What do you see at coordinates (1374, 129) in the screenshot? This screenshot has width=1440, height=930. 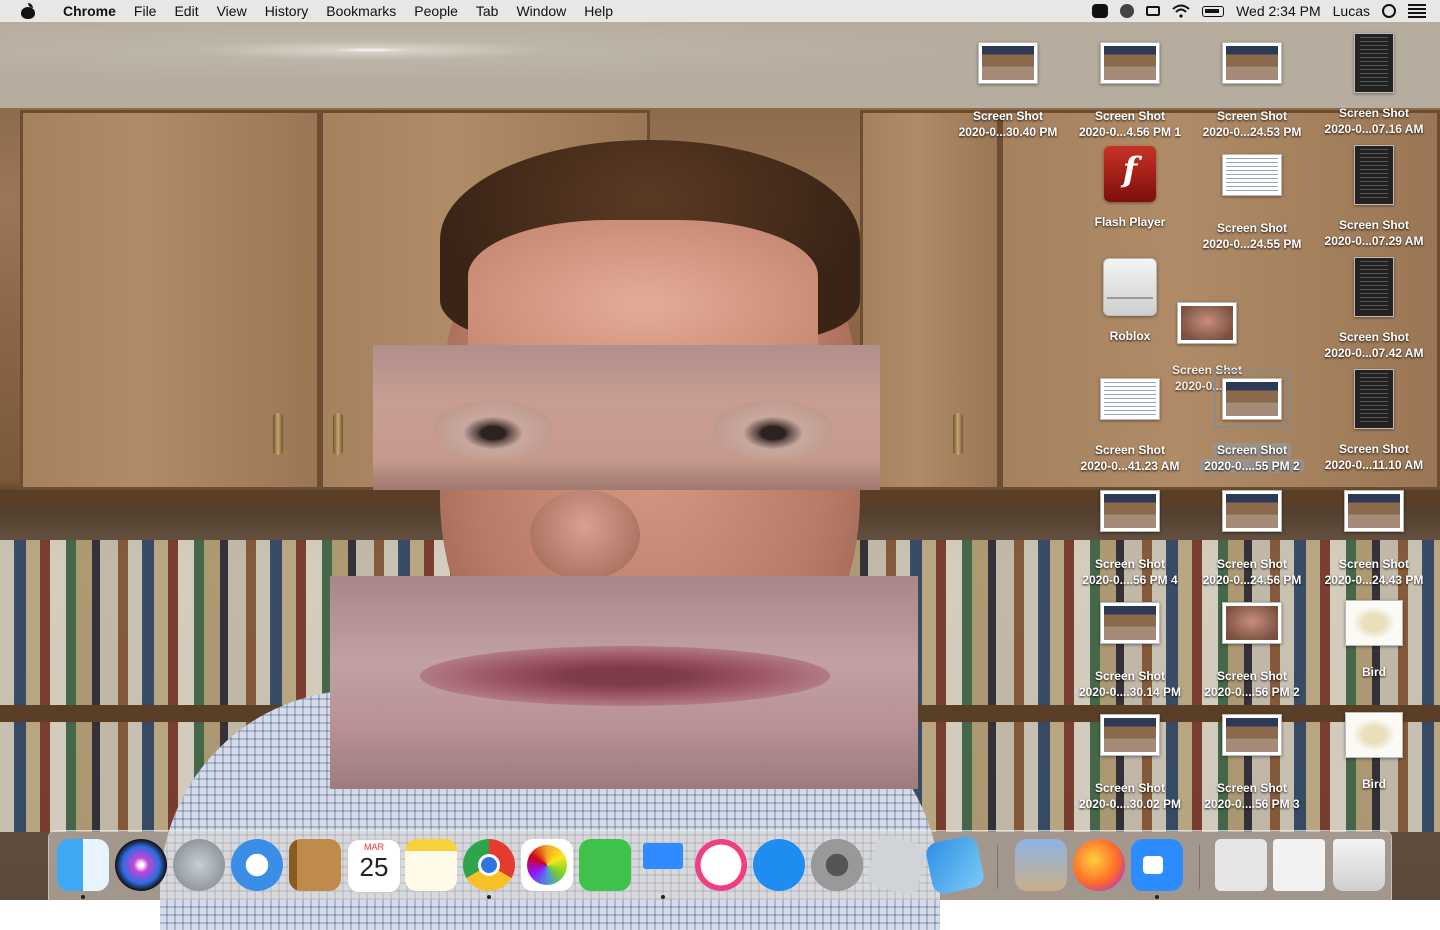 I see `file-subname: 2020-0...07.16 AM` at bounding box center [1374, 129].